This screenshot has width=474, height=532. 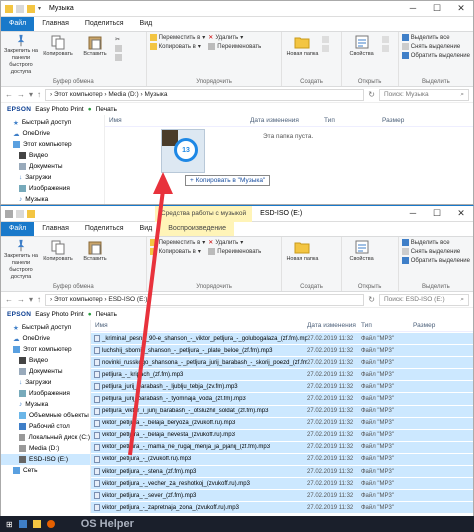 What do you see at coordinates (106, 109) in the screenshot?
I see `print-button: Печать` at bounding box center [106, 109].